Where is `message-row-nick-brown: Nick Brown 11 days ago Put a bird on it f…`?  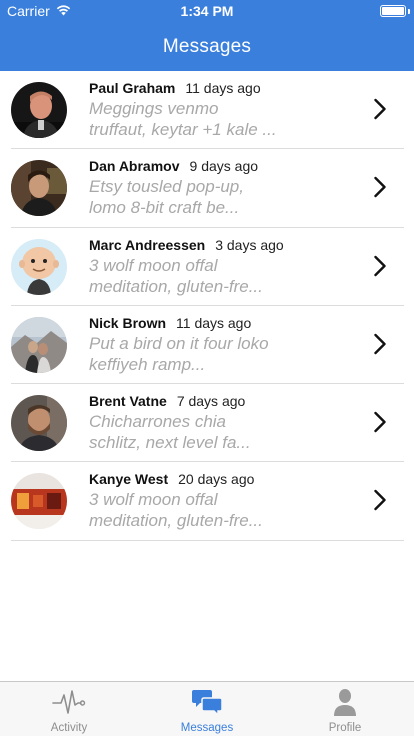 message-row-nick-brown: Nick Brown 11 days ago Put a bird on it f… is located at coordinates (207, 345).